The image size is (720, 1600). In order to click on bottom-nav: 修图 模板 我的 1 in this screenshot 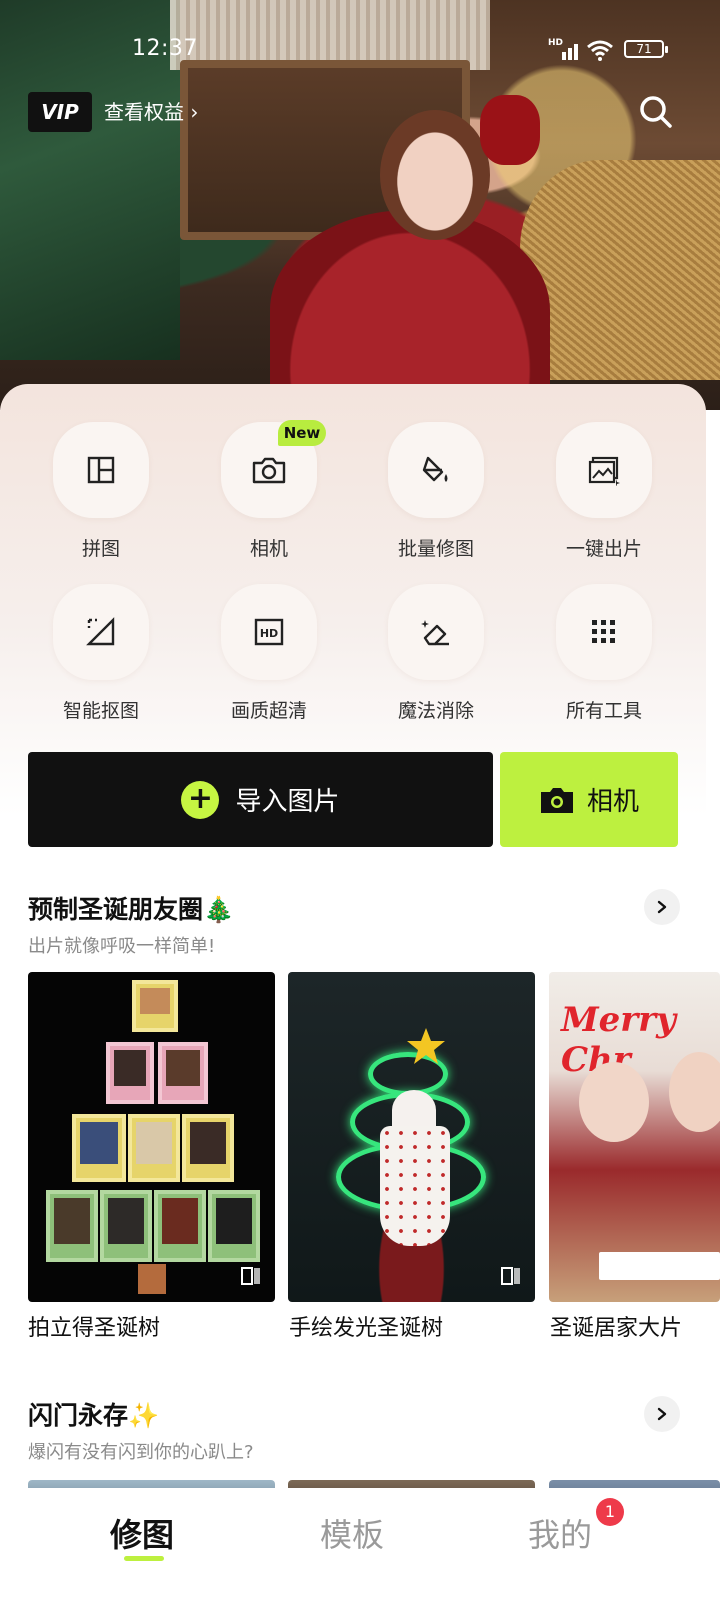, I will do `click(360, 1544)`.